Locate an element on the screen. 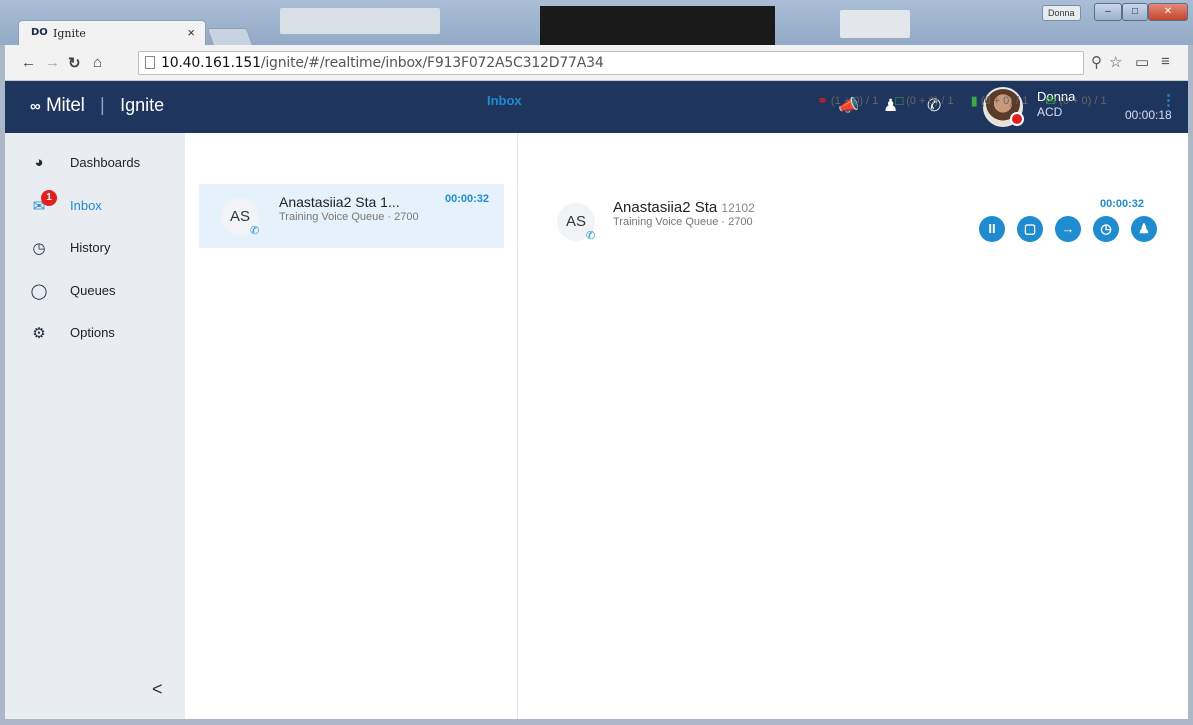 The image size is (1193, 725). cast-icon: ▭ is located at coordinates (1142, 62).